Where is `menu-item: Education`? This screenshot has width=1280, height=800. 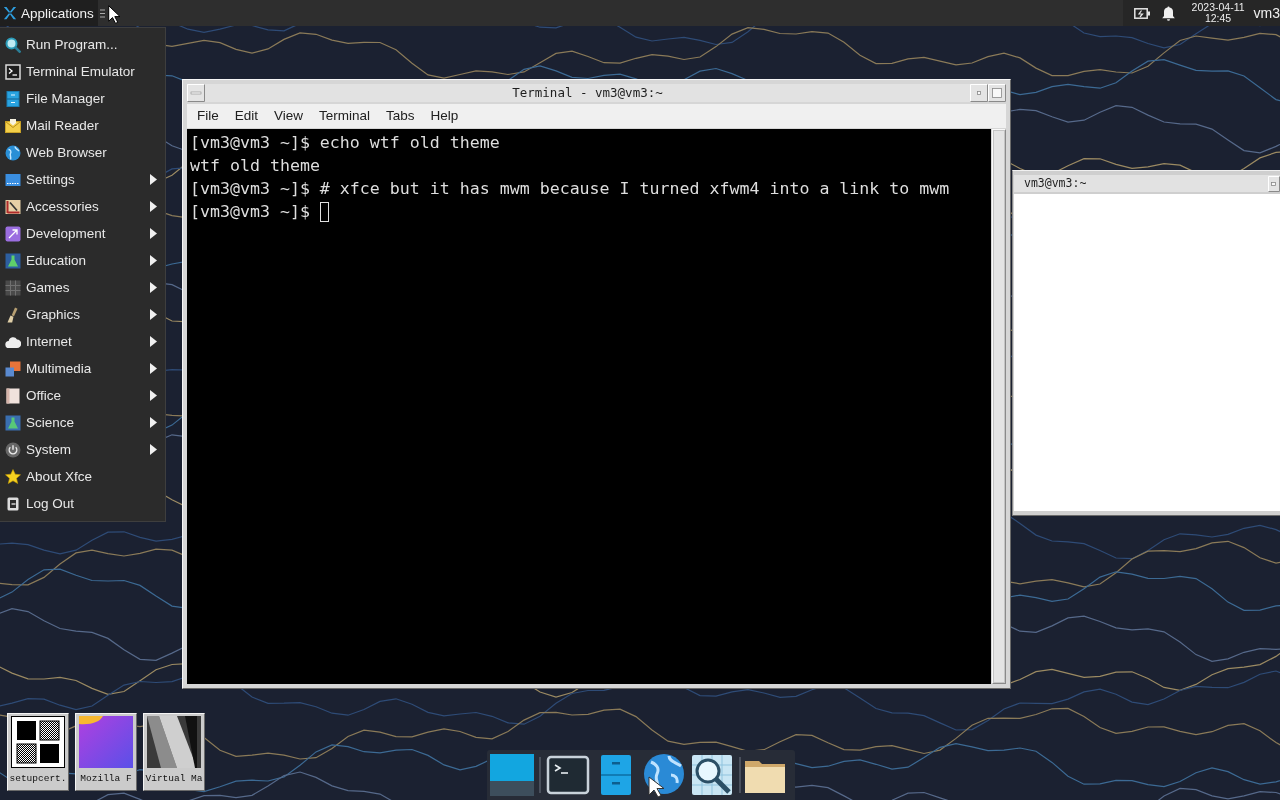
menu-item: Education is located at coordinates (82, 260).